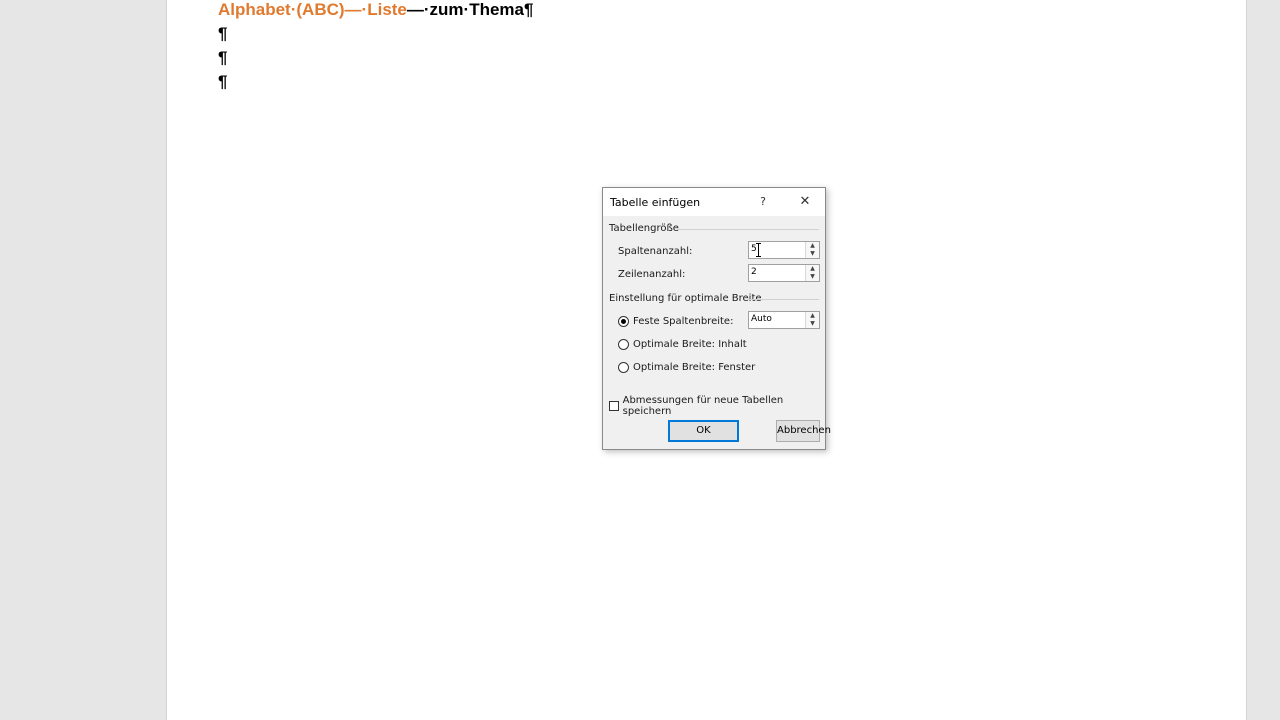 The height and width of the screenshot is (720, 1280). What do you see at coordinates (784, 273) in the screenshot?
I see `rows-spinner: 2 ▲ ▼` at bounding box center [784, 273].